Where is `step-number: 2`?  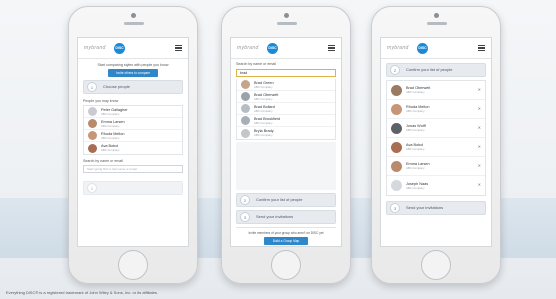
step-number: 2 is located at coordinates (245, 200).